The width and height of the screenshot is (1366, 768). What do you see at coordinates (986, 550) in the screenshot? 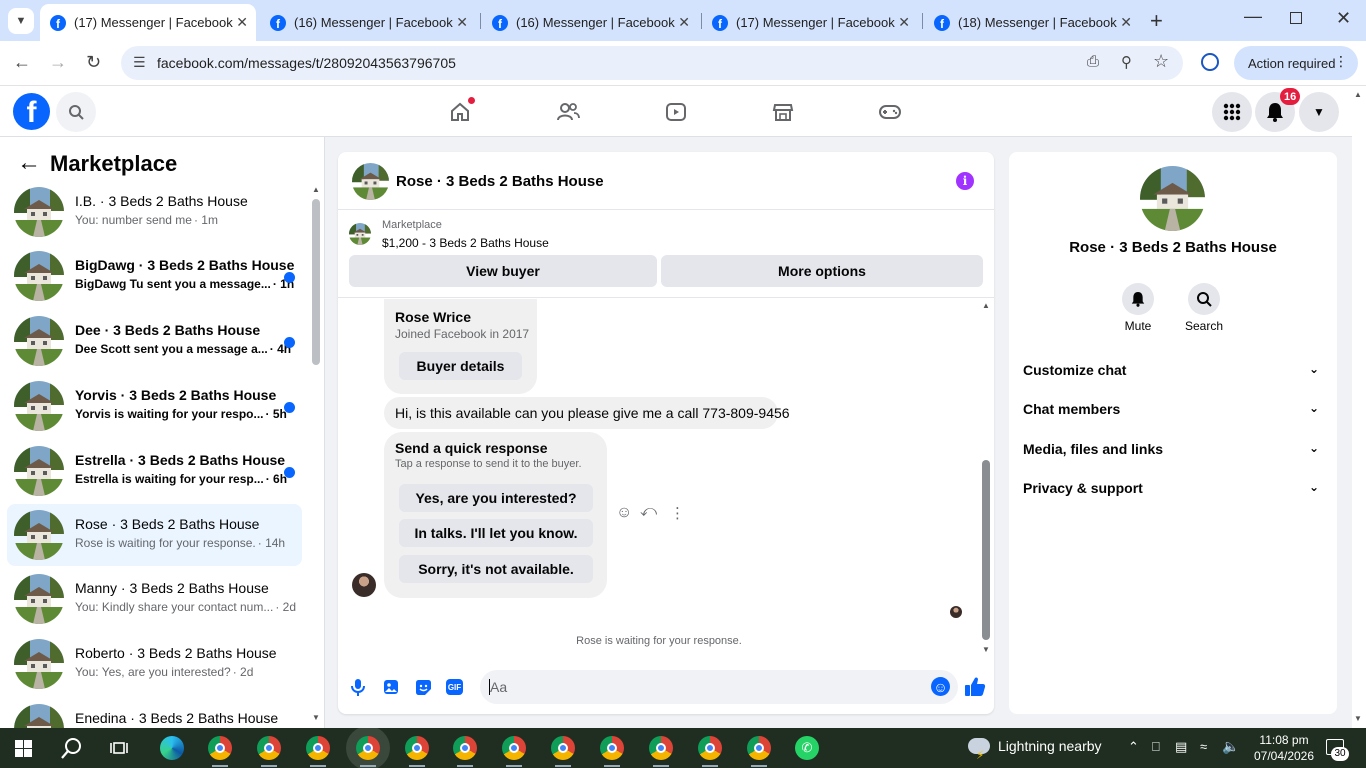
I see `chat-scrollbar-thumb` at bounding box center [986, 550].